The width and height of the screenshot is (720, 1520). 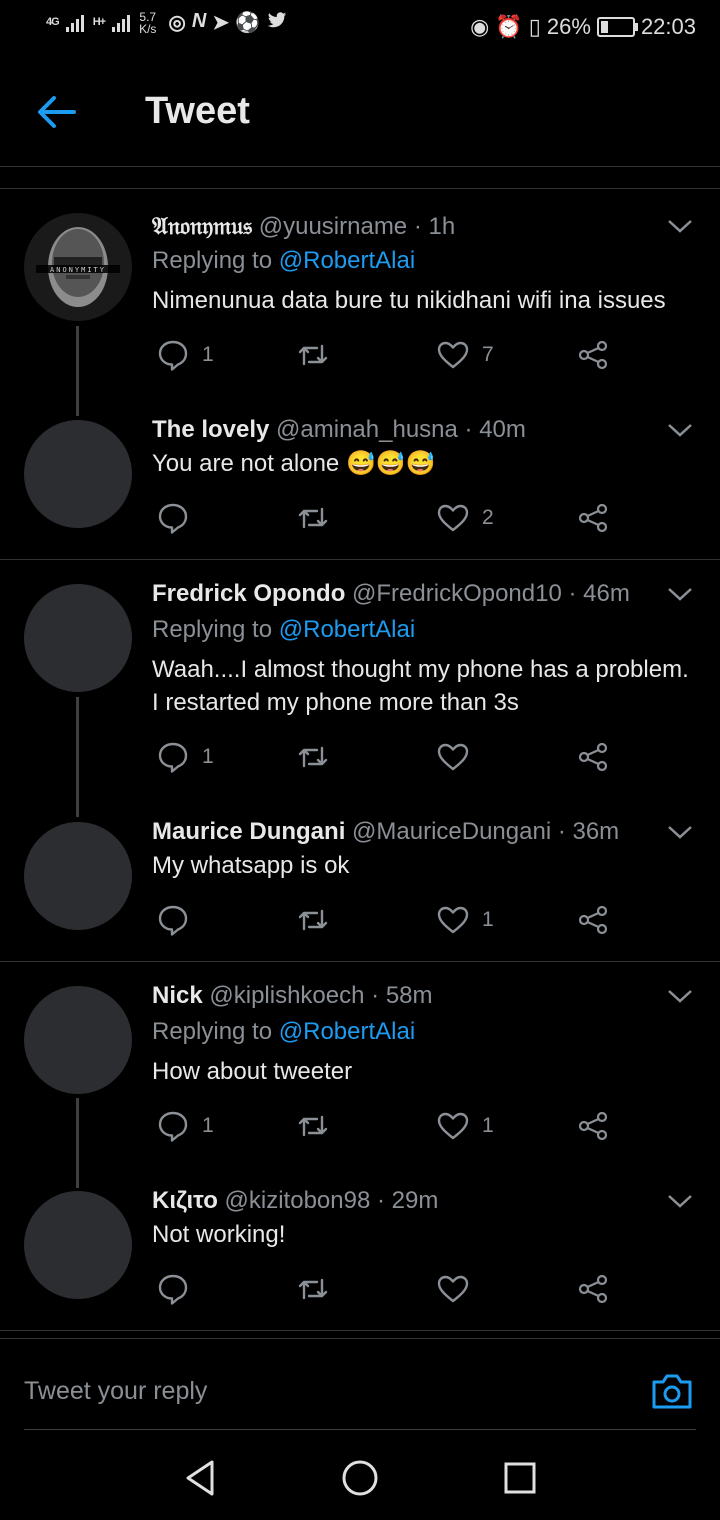 What do you see at coordinates (333, 226) in the screenshot?
I see `author-handle: @yuusirname` at bounding box center [333, 226].